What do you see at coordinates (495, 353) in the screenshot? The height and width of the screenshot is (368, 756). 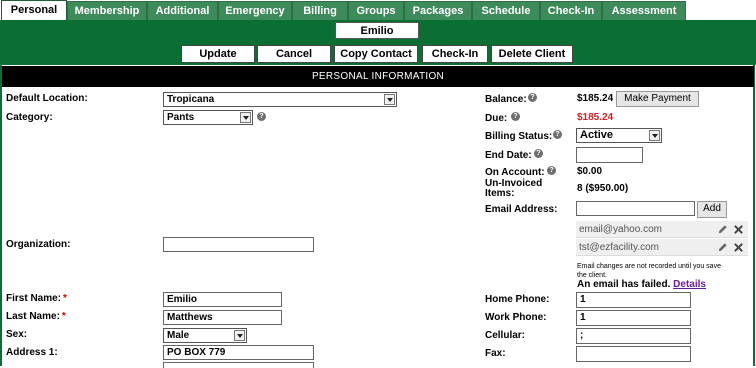 I see `fax-label: Fax:` at bounding box center [495, 353].